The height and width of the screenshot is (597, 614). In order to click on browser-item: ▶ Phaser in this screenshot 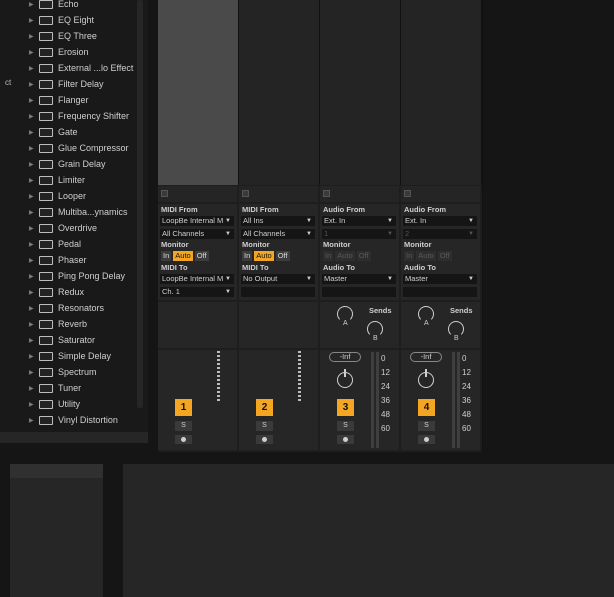, I will do `click(74, 260)`.